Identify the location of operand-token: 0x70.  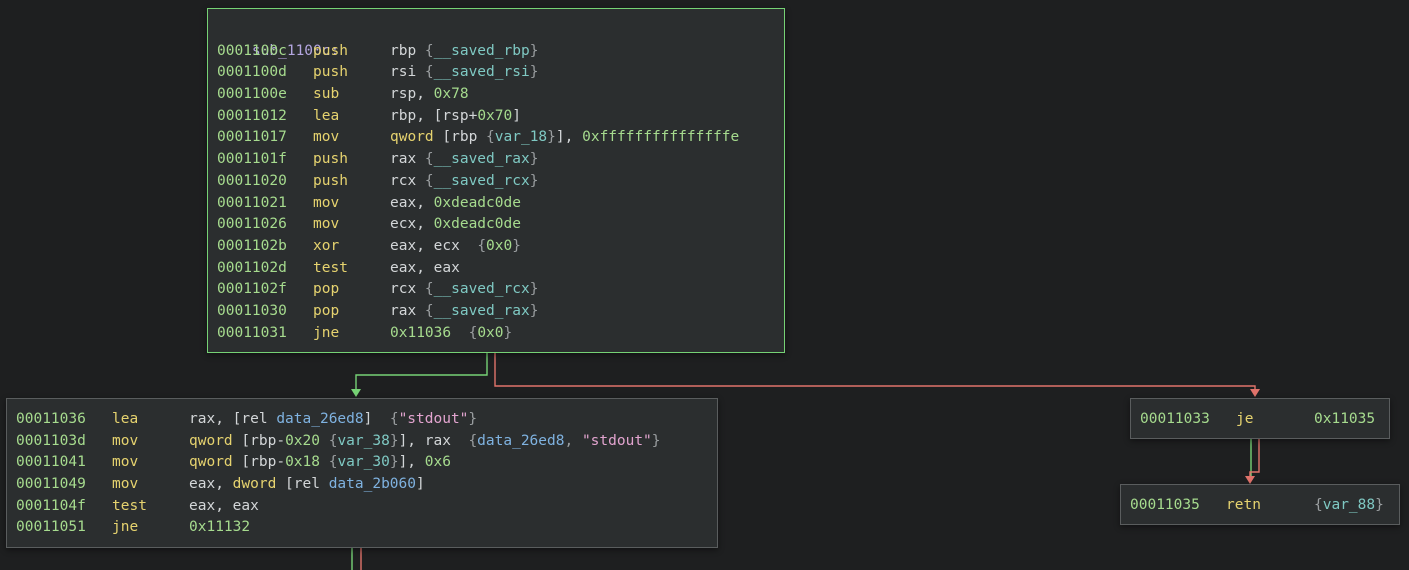
(494, 116).